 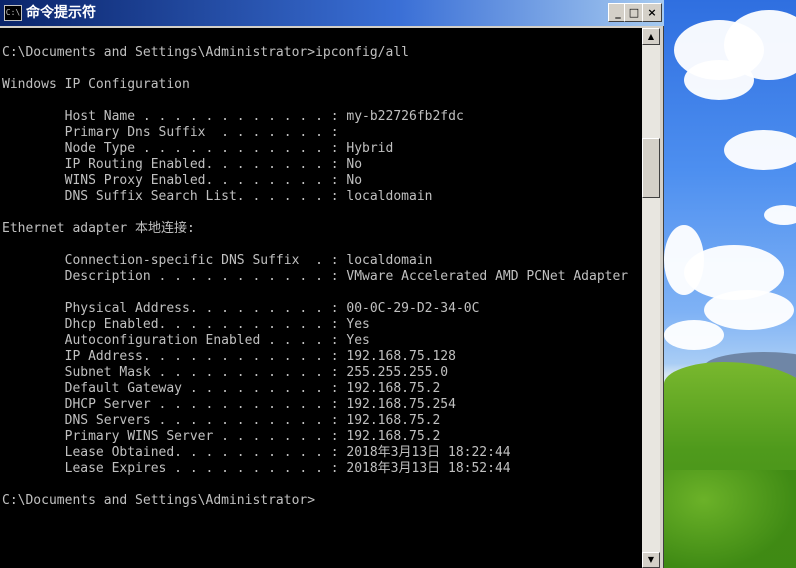 What do you see at coordinates (652, 12) in the screenshot?
I see `close-button: ×` at bounding box center [652, 12].